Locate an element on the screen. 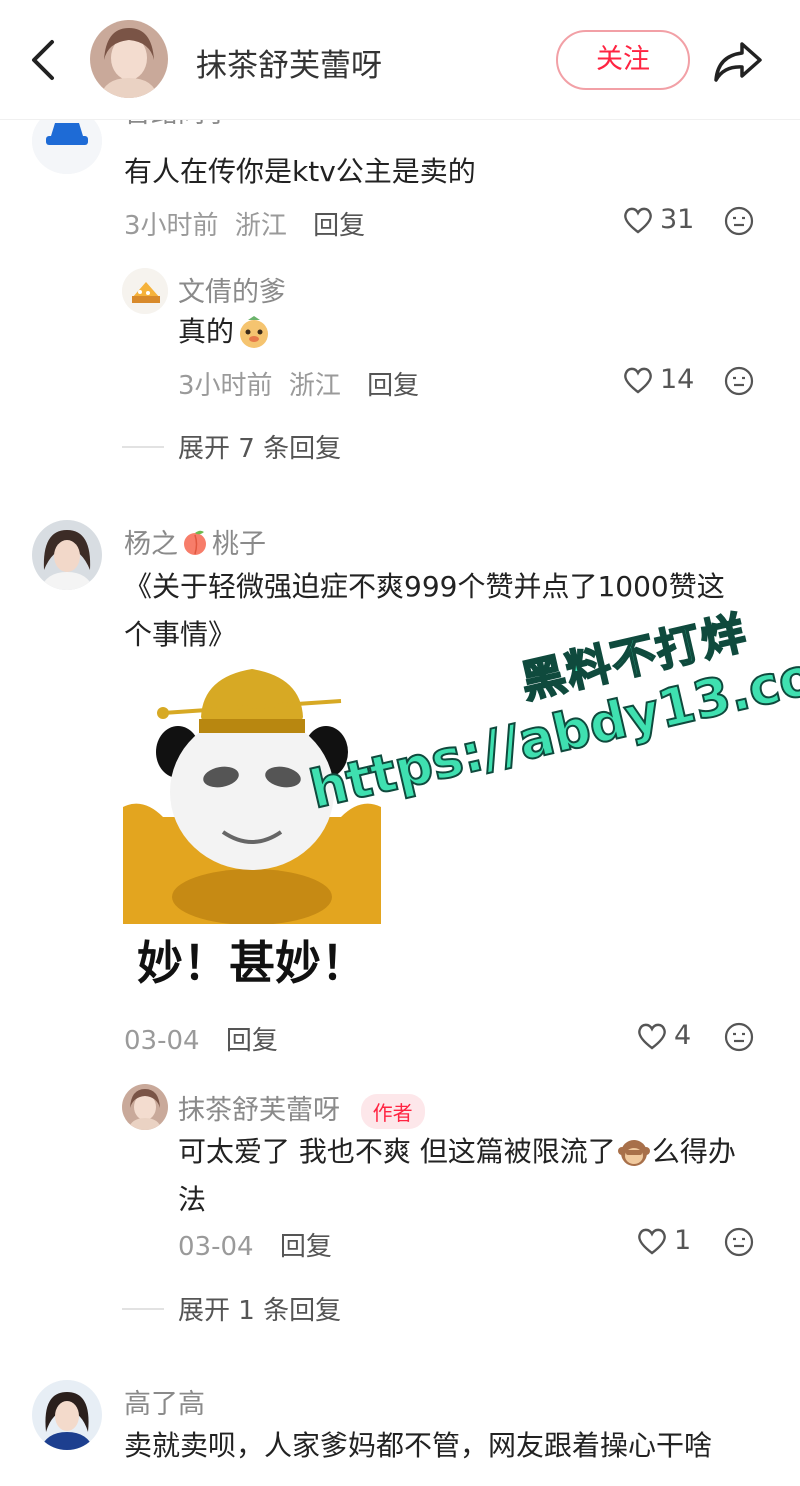 Image resolution: width=800 pixels, height=1486 pixels. commenter-name: 文倩的爹 is located at coordinates (232, 289).